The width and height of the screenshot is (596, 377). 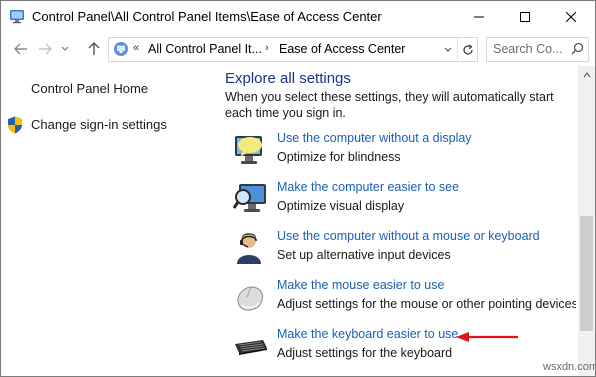 What do you see at coordinates (251, 347) in the screenshot?
I see `keyboard-icon` at bounding box center [251, 347].